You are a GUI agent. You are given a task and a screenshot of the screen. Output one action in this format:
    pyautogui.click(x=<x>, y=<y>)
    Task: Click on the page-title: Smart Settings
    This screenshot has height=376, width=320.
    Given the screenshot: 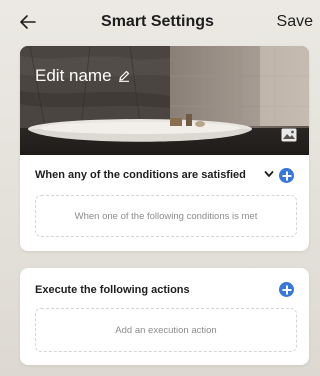 What is the action you would take?
    pyautogui.click(x=157, y=21)
    